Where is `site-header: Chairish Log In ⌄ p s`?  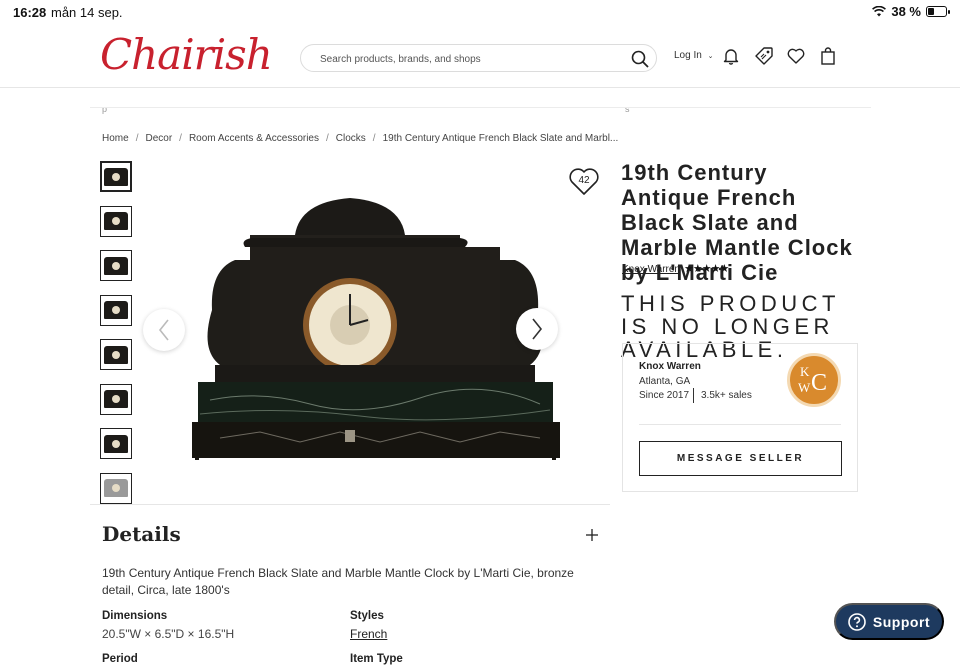
site-header: Chairish Log In ⌄ p s is located at coordinates (480, 70).